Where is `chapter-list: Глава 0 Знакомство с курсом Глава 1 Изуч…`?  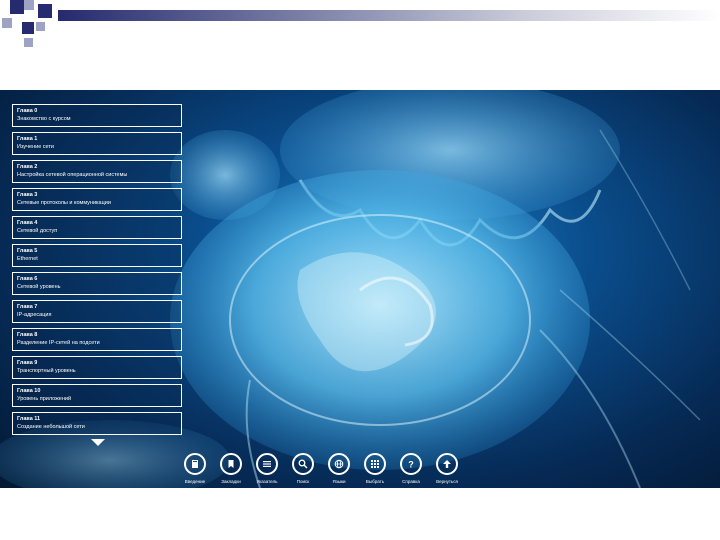
chapter-list: Глава 0 Знакомство с курсом Глава 1 Изуч… is located at coordinates (97, 272).